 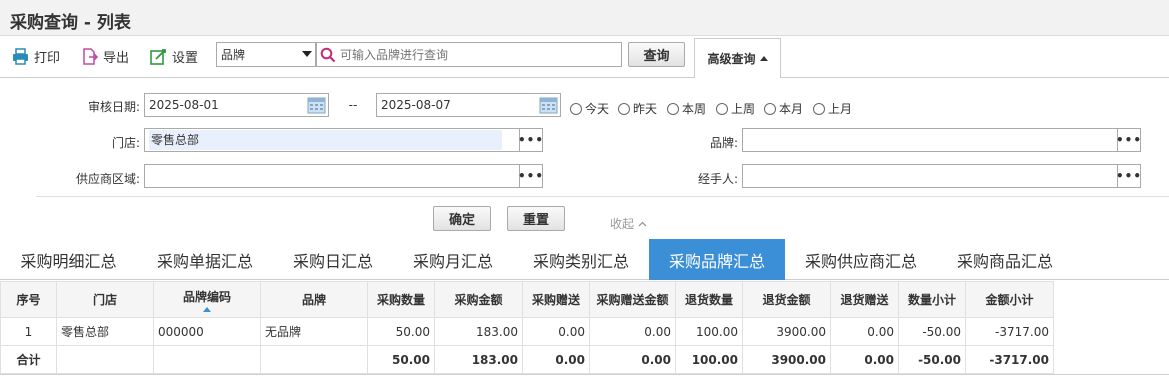 What do you see at coordinates (709, 299) in the screenshot?
I see `column-header: 退货数量` at bounding box center [709, 299].